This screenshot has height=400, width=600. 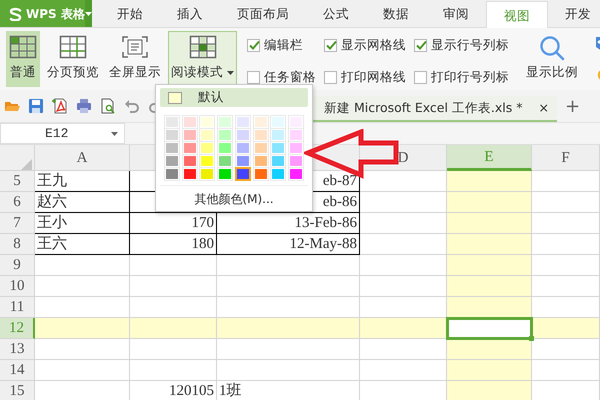 I want to click on search-icon, so click(x=552, y=48).